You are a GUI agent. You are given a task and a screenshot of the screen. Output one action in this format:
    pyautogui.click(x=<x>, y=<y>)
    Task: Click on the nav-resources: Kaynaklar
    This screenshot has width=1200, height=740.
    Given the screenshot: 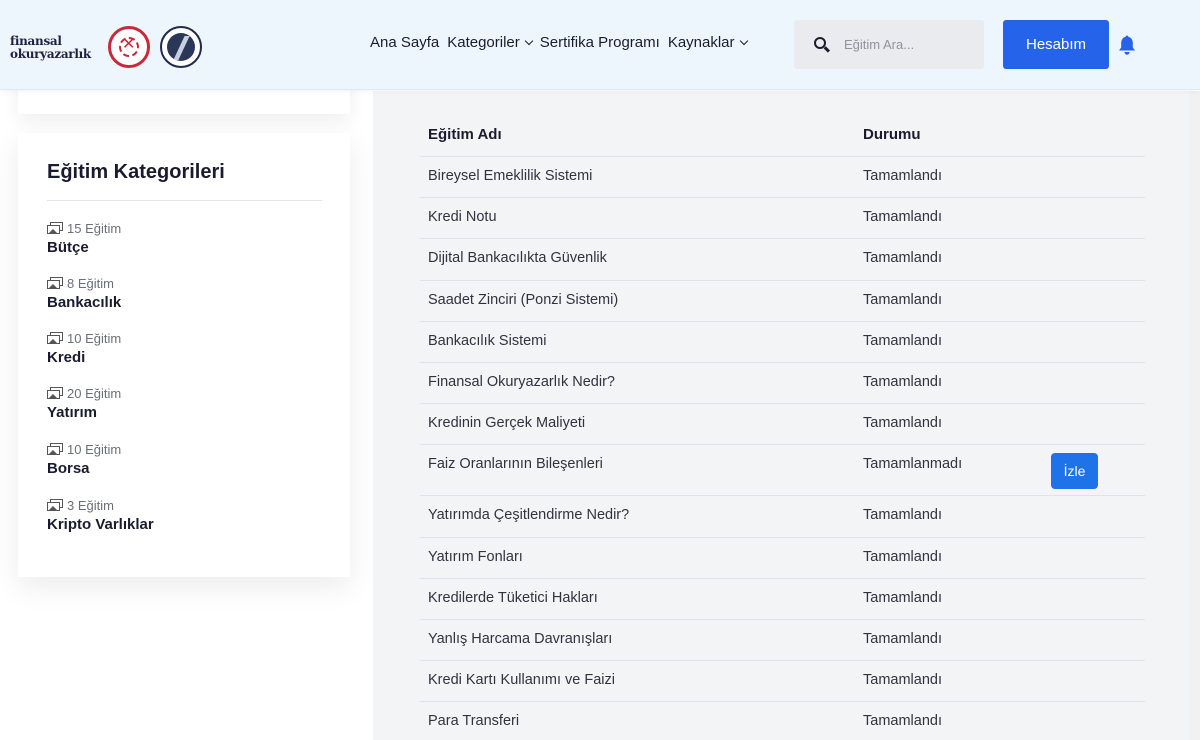 What is the action you would take?
    pyautogui.click(x=708, y=42)
    